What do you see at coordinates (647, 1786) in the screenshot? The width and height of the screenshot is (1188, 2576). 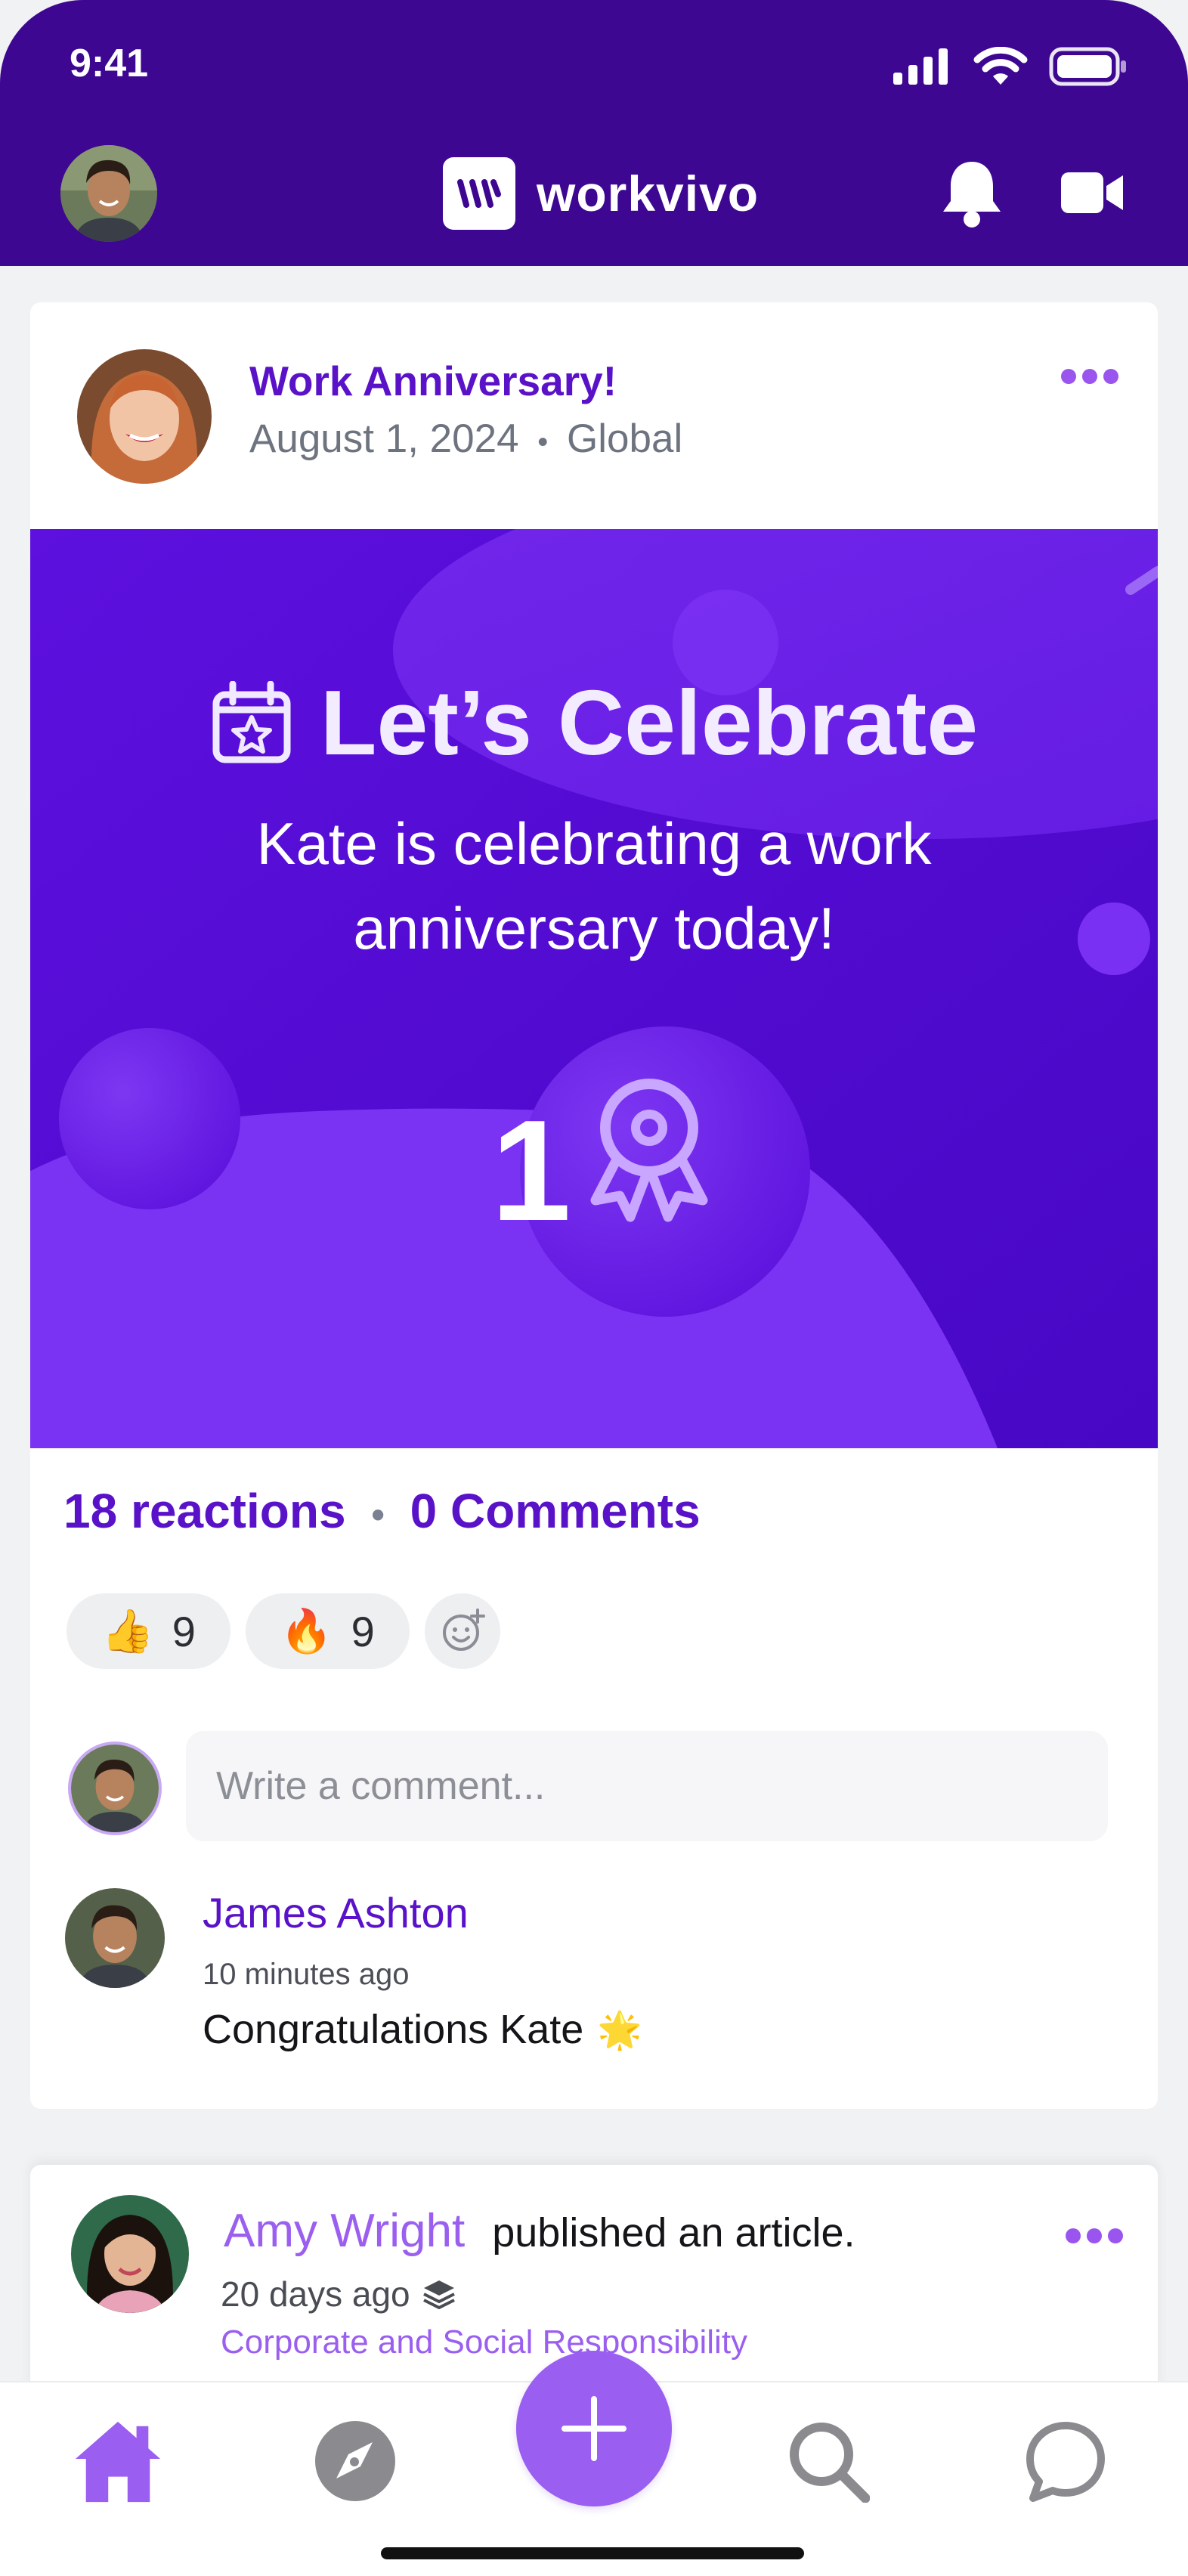 I see `comment-input` at bounding box center [647, 1786].